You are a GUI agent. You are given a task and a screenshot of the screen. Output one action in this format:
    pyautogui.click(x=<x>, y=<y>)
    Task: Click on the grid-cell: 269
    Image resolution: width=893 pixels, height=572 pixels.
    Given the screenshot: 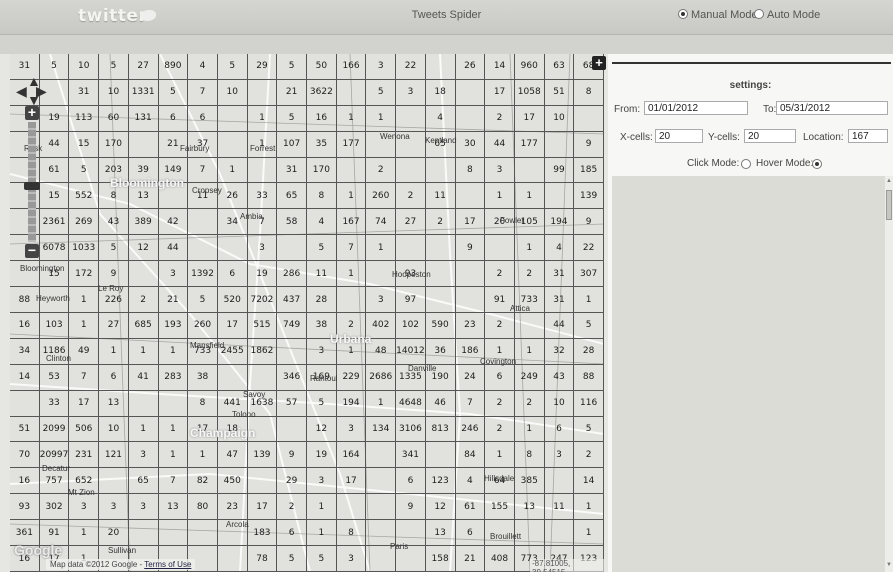 What is the action you would take?
    pyautogui.click(x=84, y=222)
    